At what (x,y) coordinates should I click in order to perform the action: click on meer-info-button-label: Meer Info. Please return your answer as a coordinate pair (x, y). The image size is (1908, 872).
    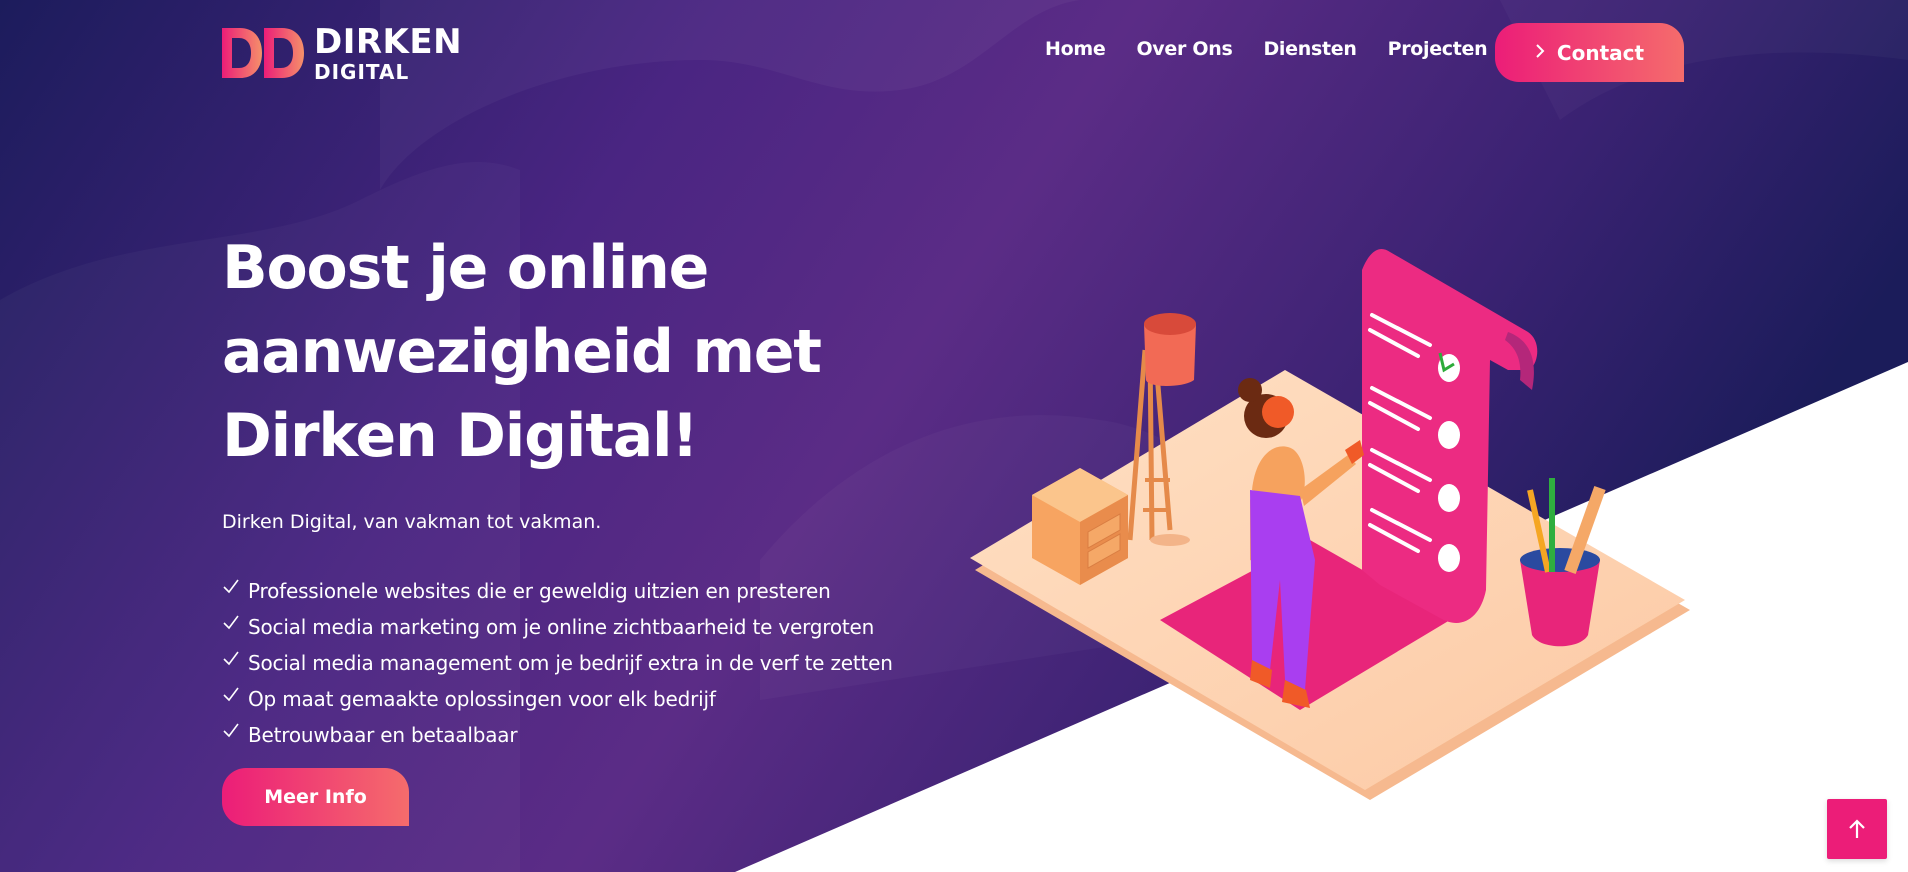
    Looking at the image, I should click on (315, 797).